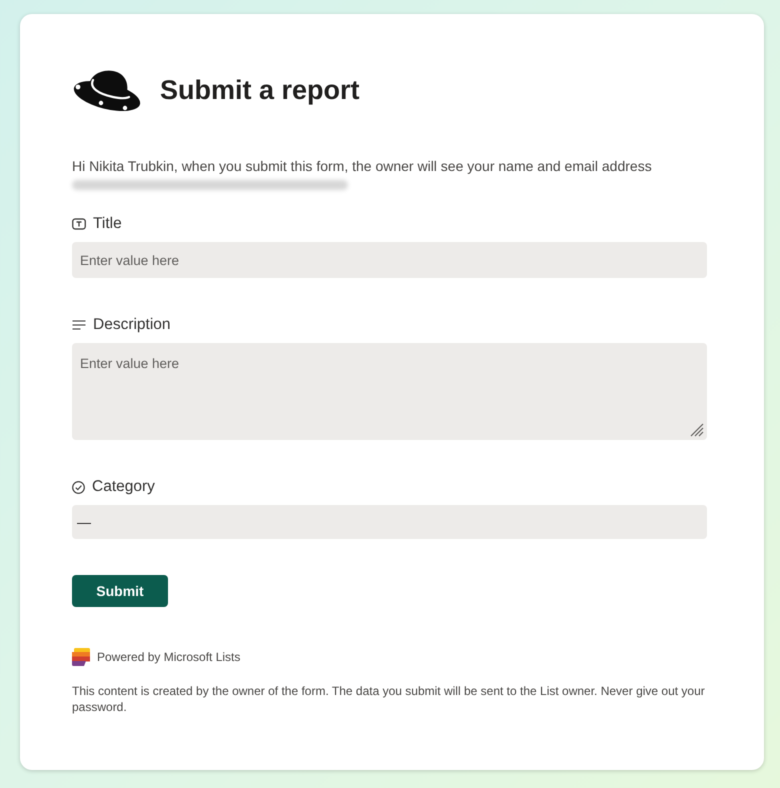  Describe the element at coordinates (123, 487) in the screenshot. I see `field-label: Category` at that location.